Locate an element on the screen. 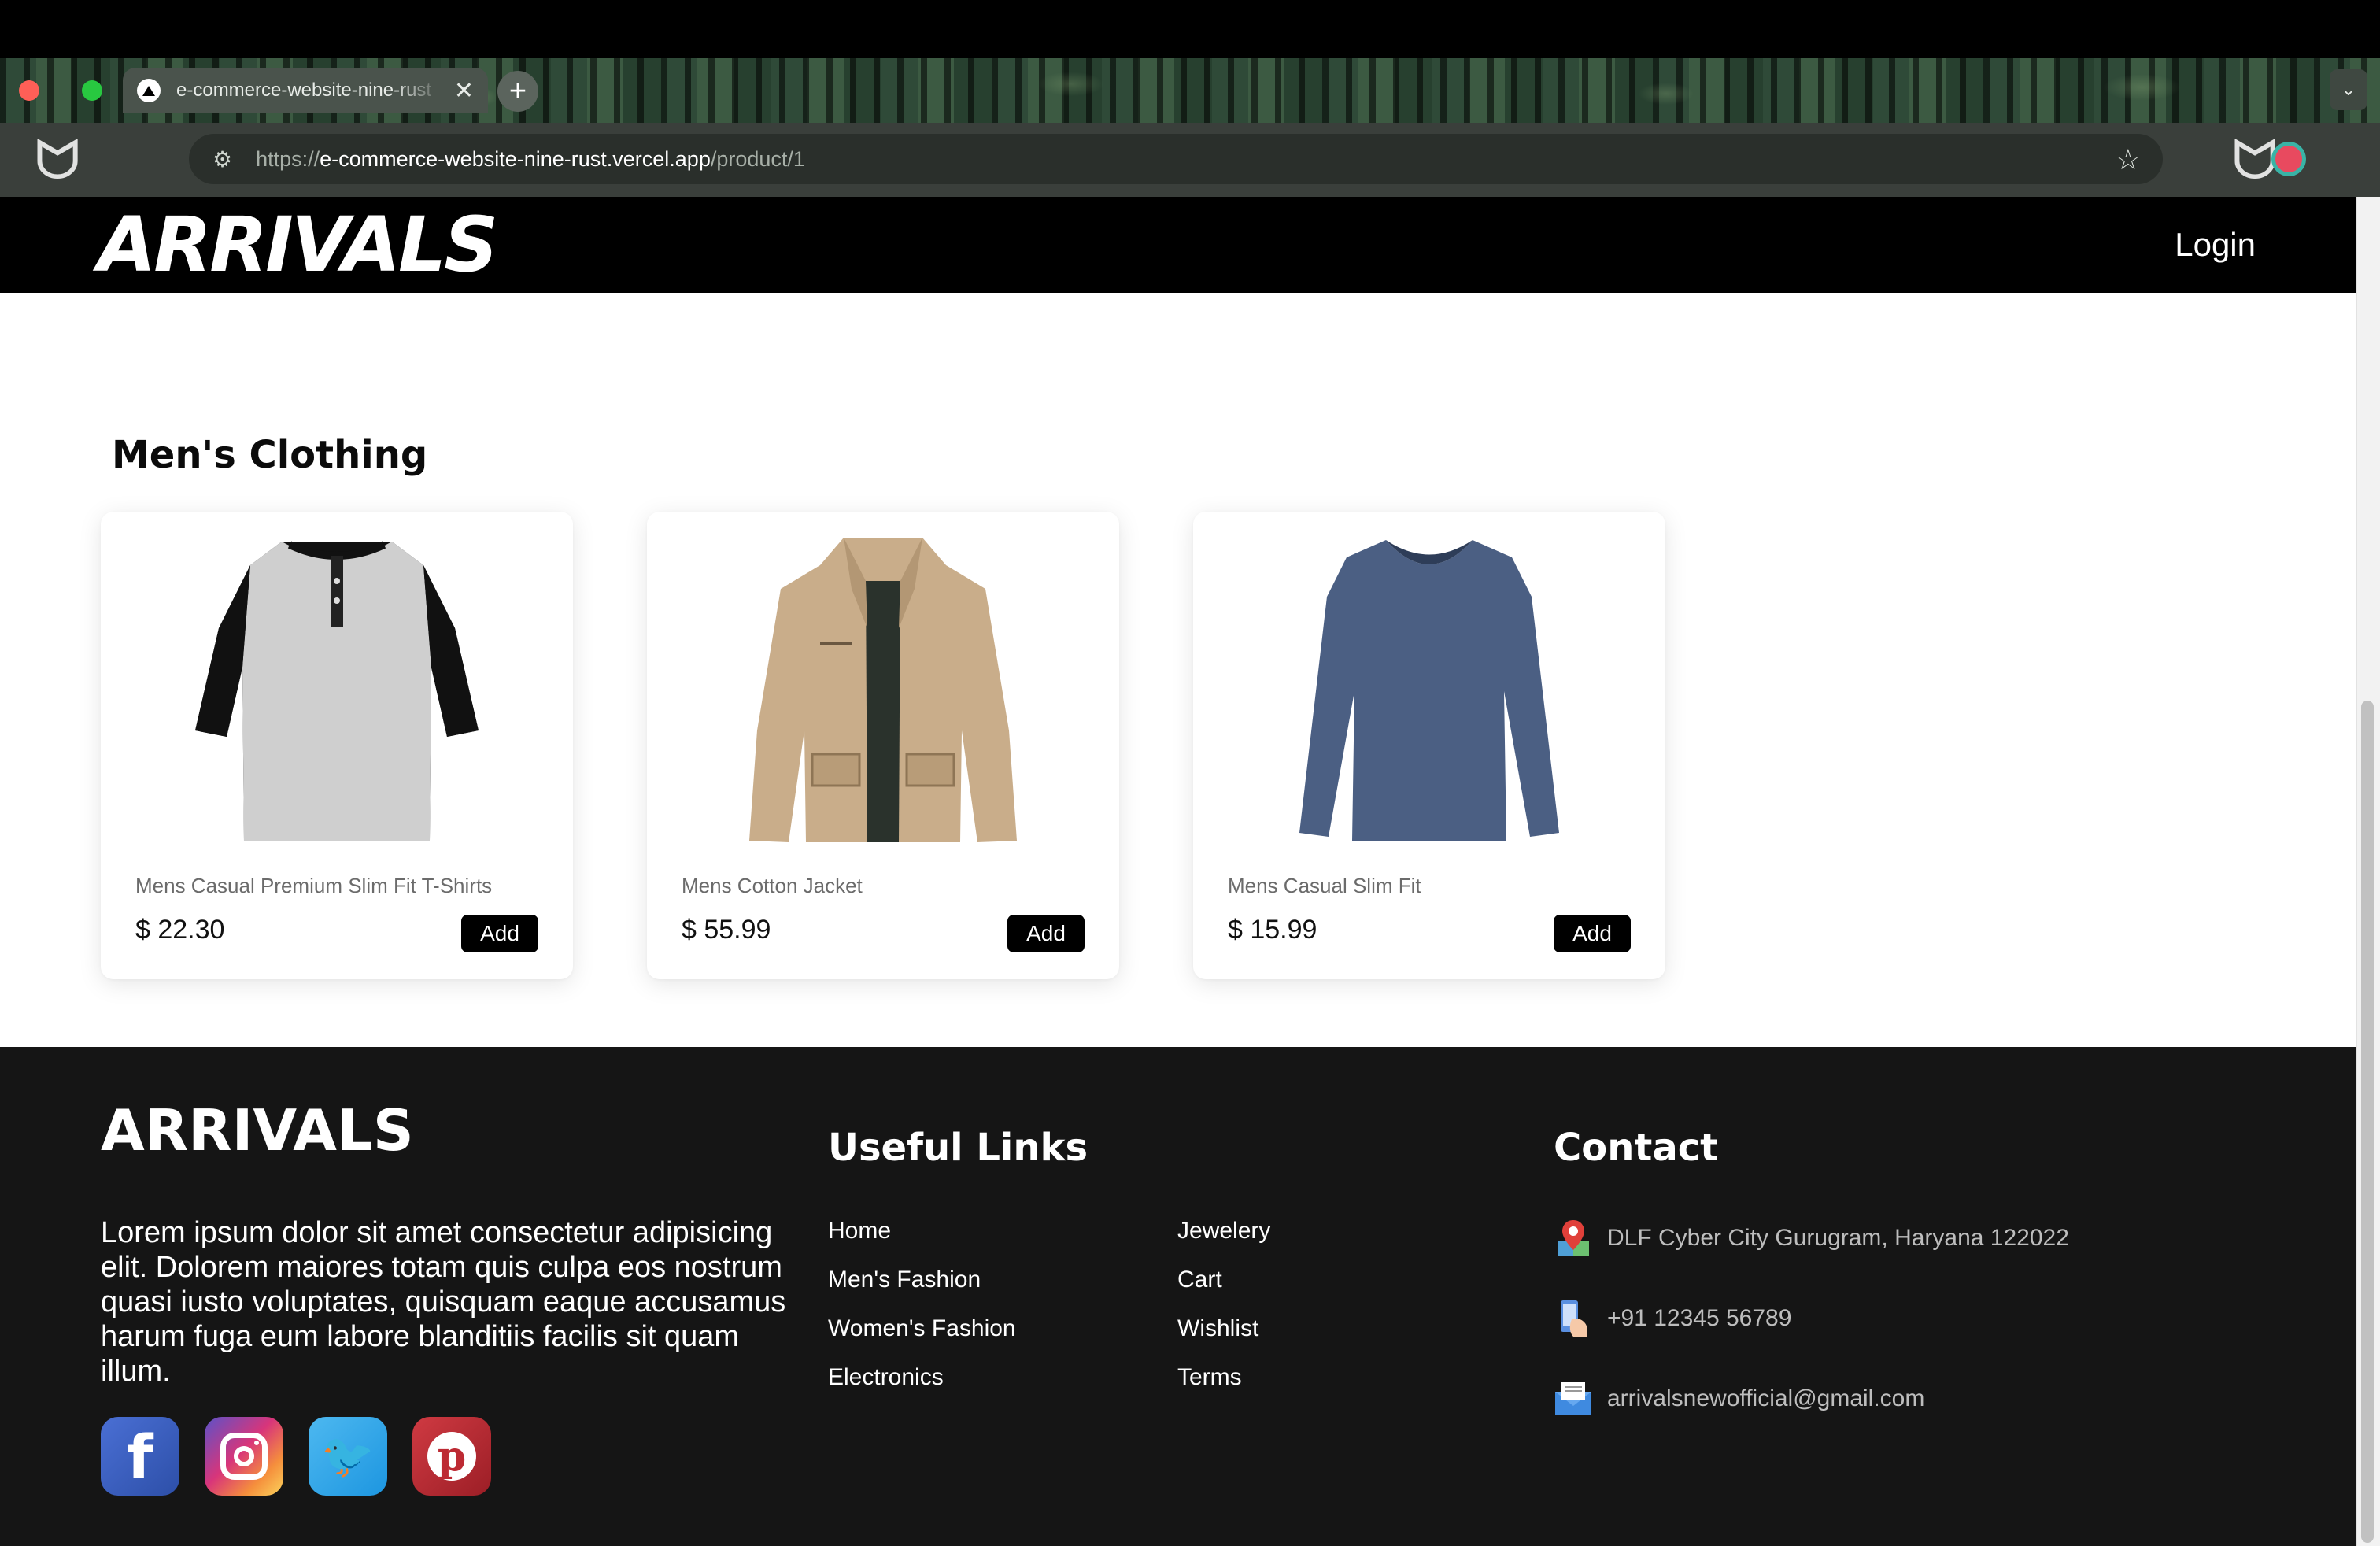 Image resolution: width=2380 pixels, height=1546 pixels. window-maximize-button is located at coordinates (92, 90).